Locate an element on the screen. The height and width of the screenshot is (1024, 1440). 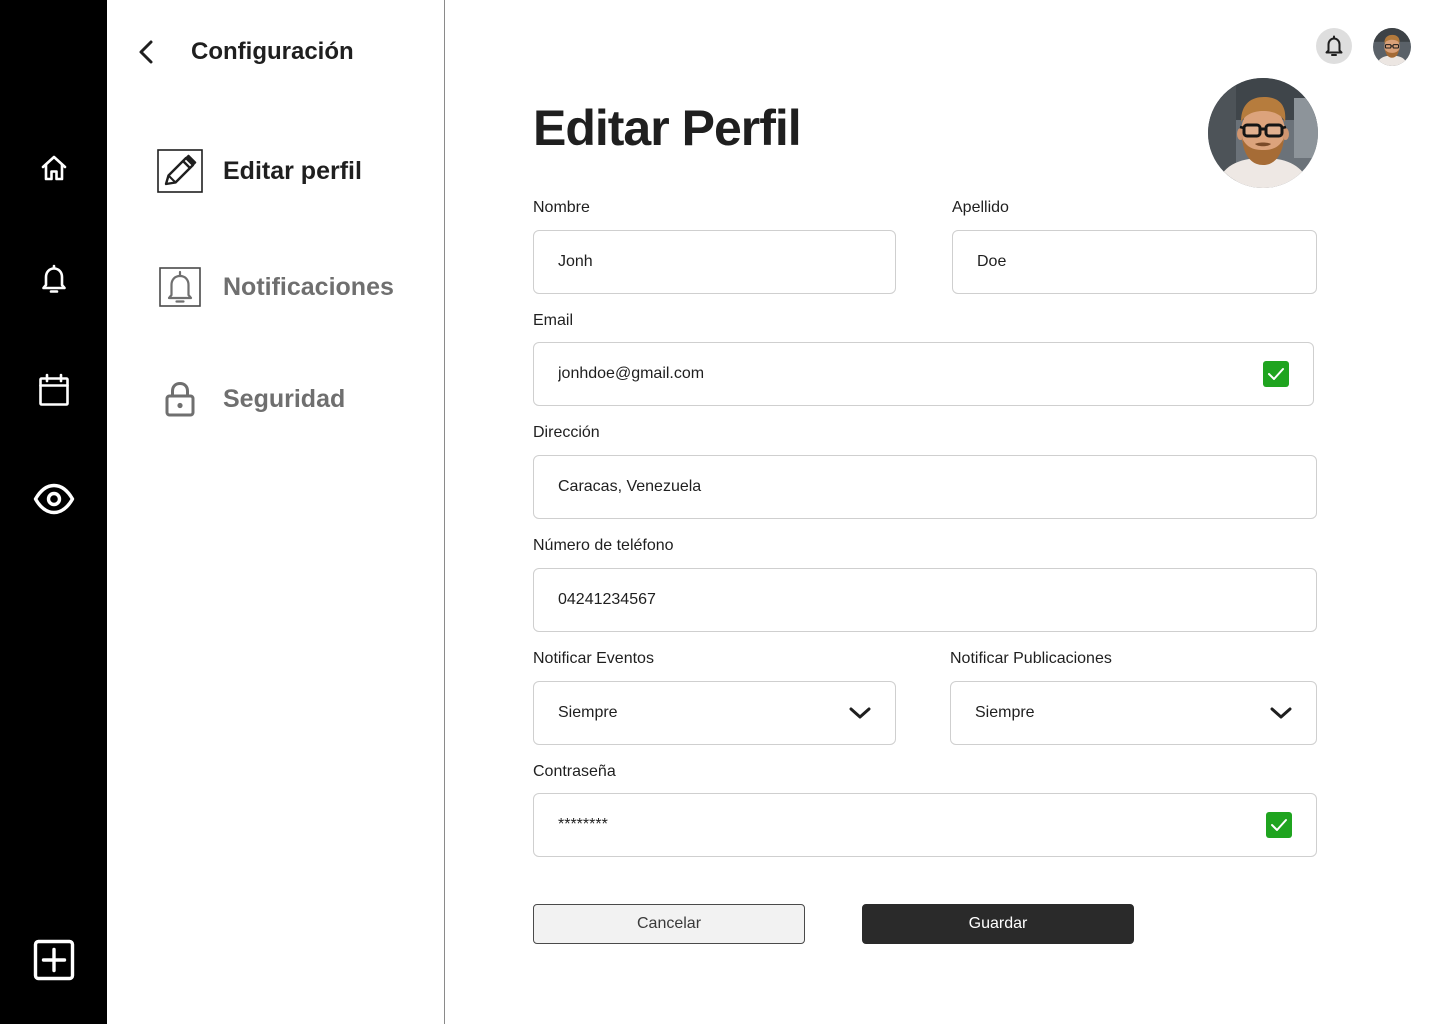
notify-posts-value: Siempre is located at coordinates (1005, 712).